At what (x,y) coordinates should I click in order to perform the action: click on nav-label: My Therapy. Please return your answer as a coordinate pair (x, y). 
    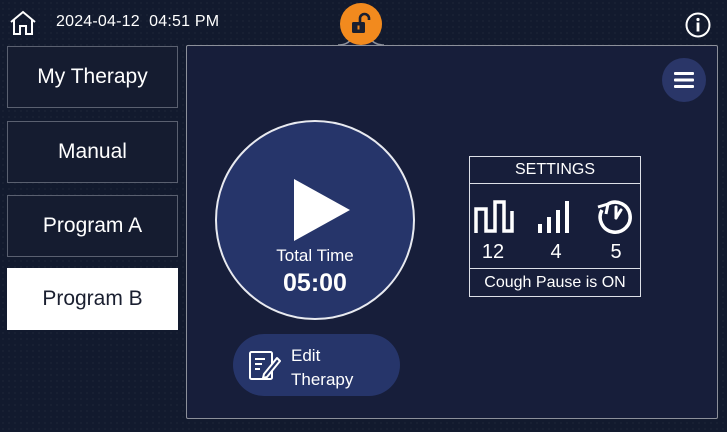
    Looking at the image, I should click on (92, 76).